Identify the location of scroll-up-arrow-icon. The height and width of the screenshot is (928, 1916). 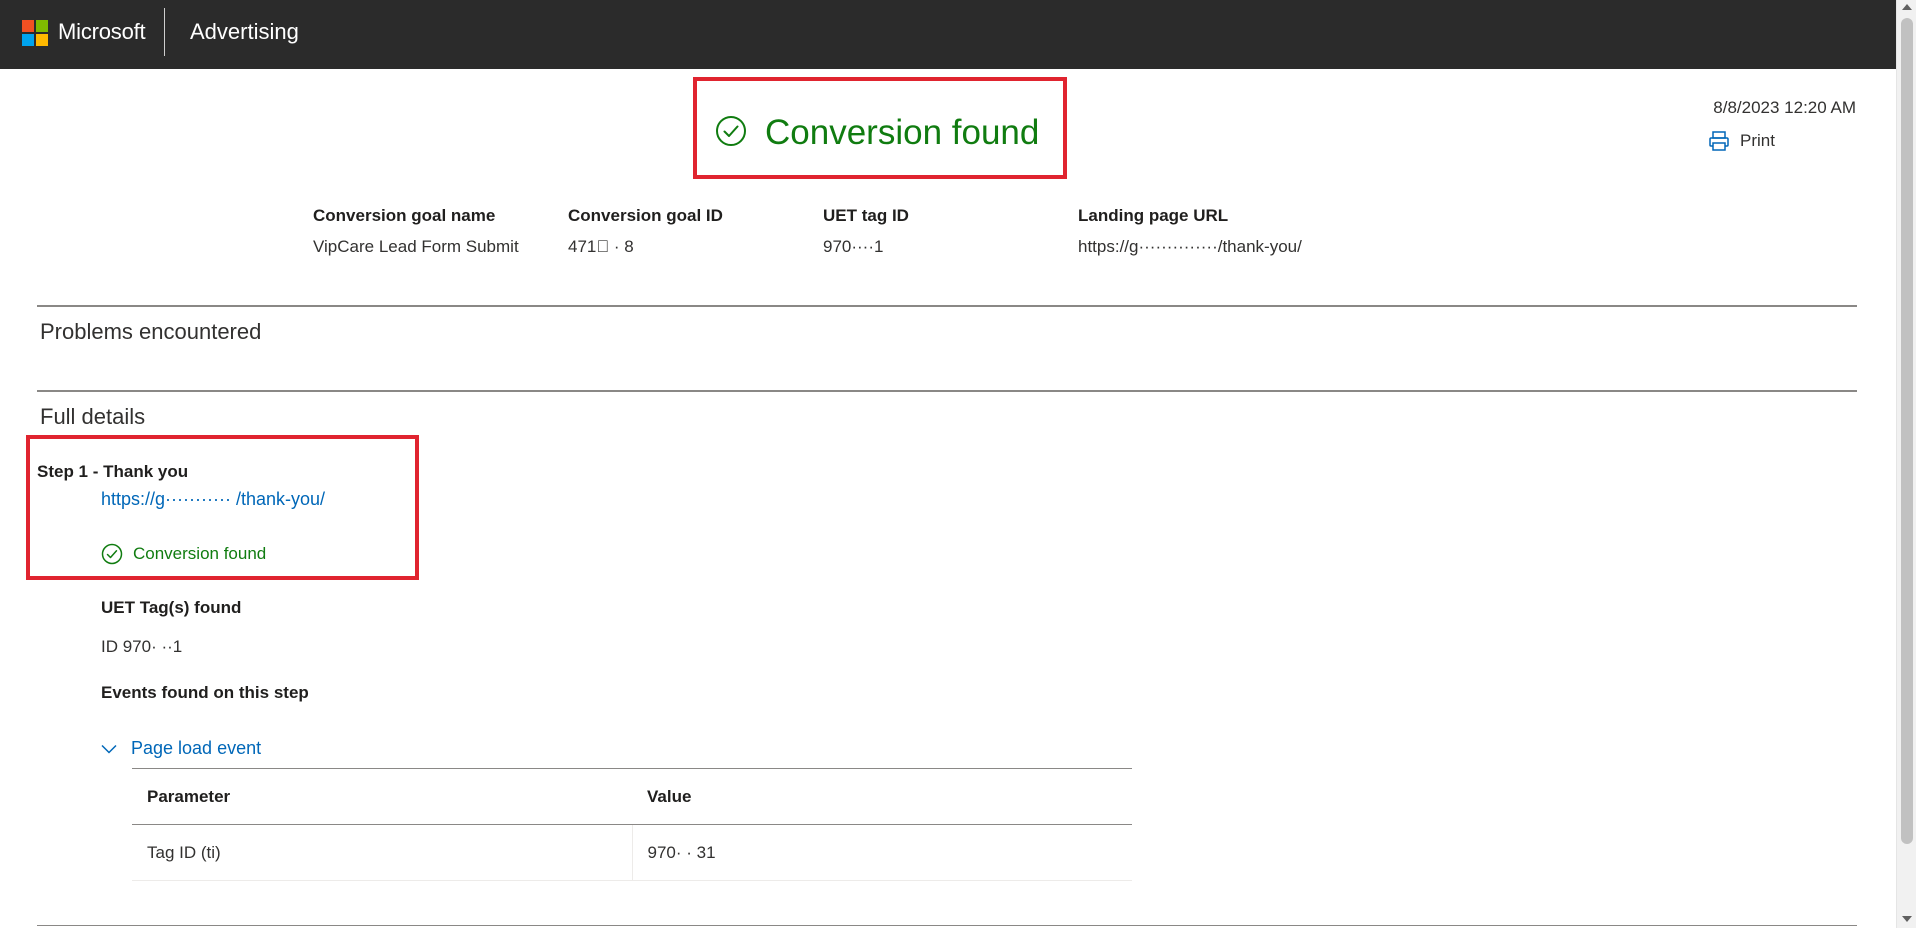
(1907, 7).